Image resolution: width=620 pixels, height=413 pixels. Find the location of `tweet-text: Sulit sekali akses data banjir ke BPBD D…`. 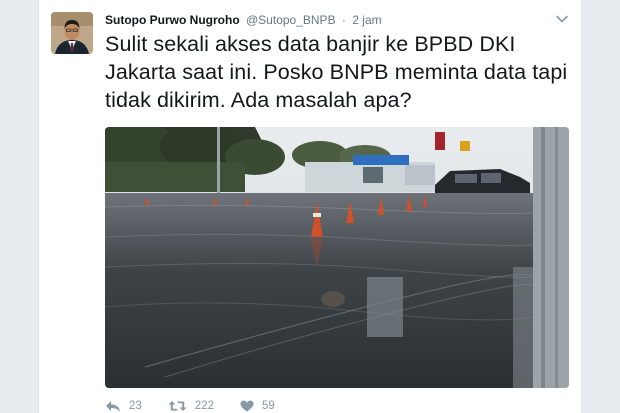

tweet-text: Sulit sekali akses data banjir ke BPBD D… is located at coordinates (336, 72).